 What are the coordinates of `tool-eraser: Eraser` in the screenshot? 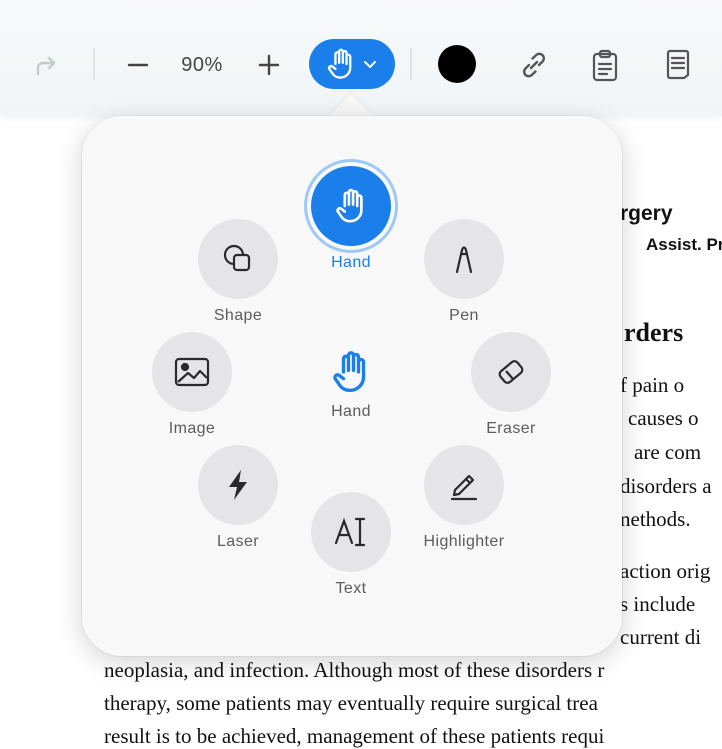 It's located at (511, 385).